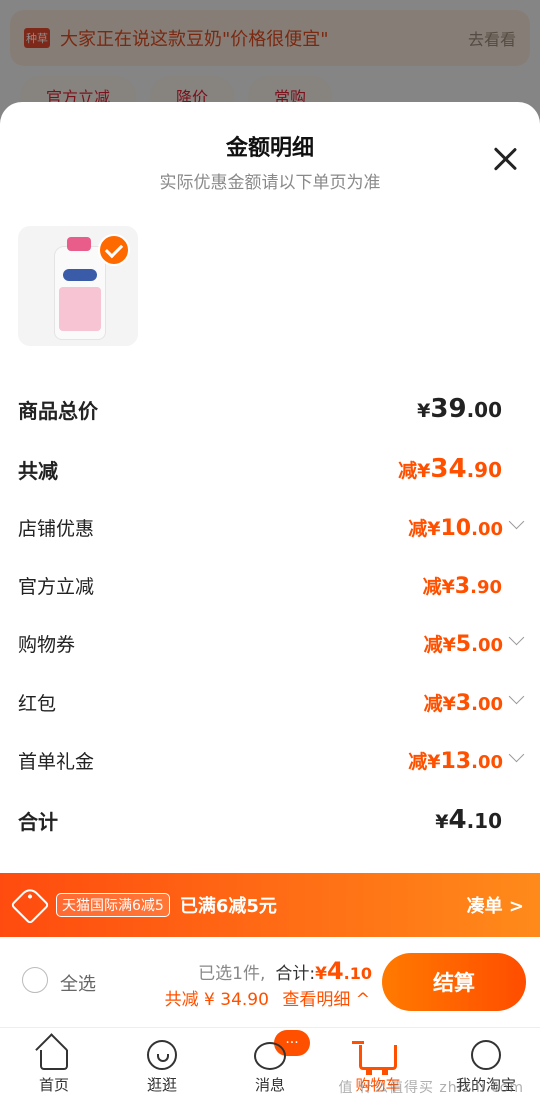 Image resolution: width=540 pixels, height=1101 pixels. I want to click on amount-value: 减¥ 5.00, so click(463, 643).